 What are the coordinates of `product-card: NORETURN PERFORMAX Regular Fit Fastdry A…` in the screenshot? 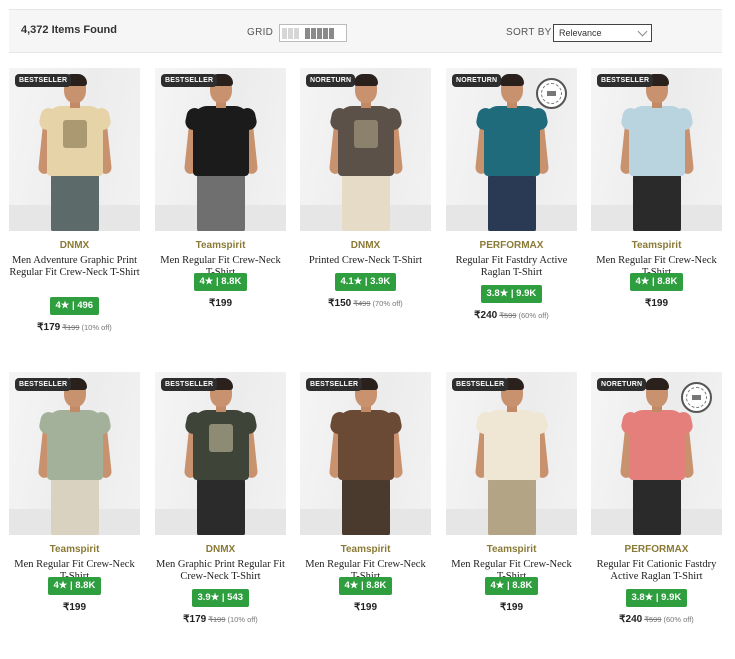 It's located at (511, 207).